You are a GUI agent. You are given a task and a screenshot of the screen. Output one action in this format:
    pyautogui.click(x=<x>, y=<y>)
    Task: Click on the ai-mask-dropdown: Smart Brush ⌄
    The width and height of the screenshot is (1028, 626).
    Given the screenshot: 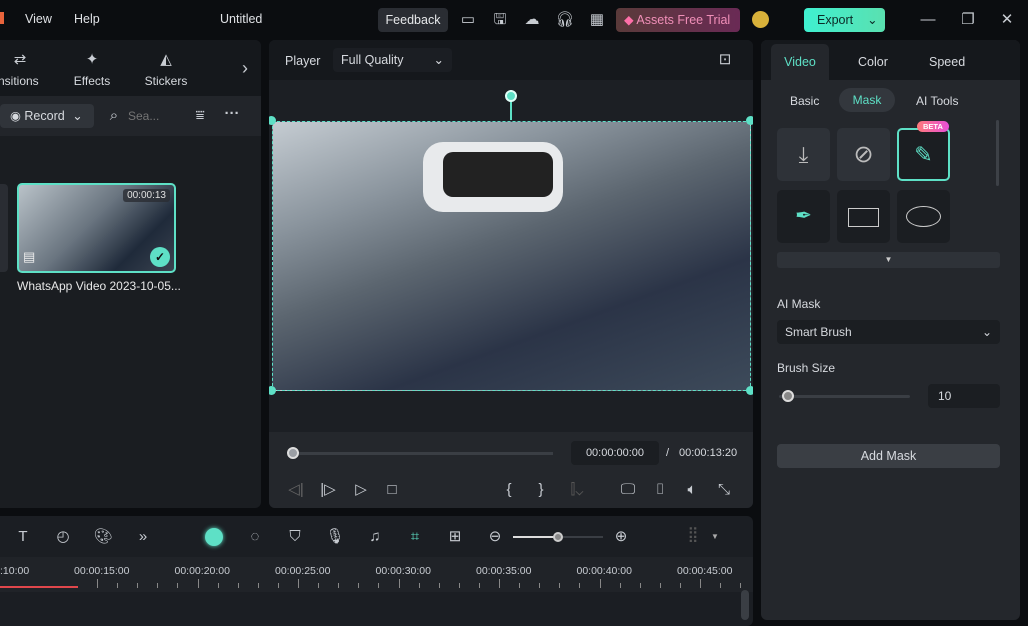 What is the action you would take?
    pyautogui.click(x=888, y=332)
    